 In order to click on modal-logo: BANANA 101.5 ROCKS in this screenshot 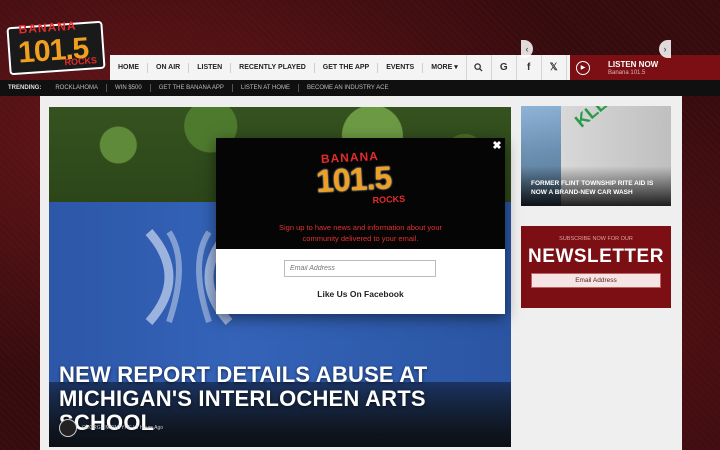, I will do `click(360, 177)`.